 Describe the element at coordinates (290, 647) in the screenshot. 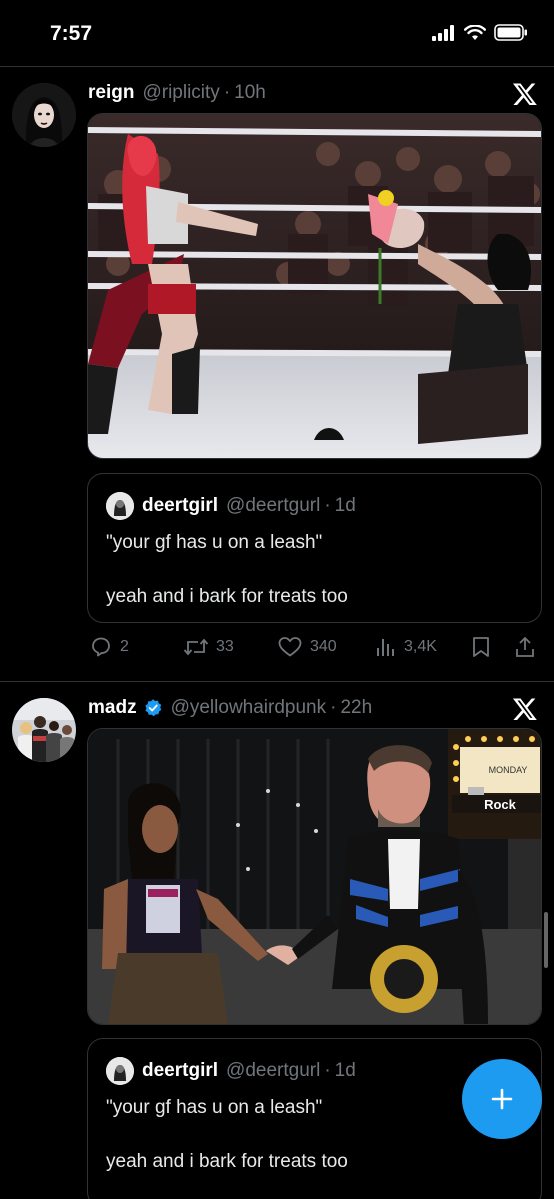

I see `like-icon` at that location.